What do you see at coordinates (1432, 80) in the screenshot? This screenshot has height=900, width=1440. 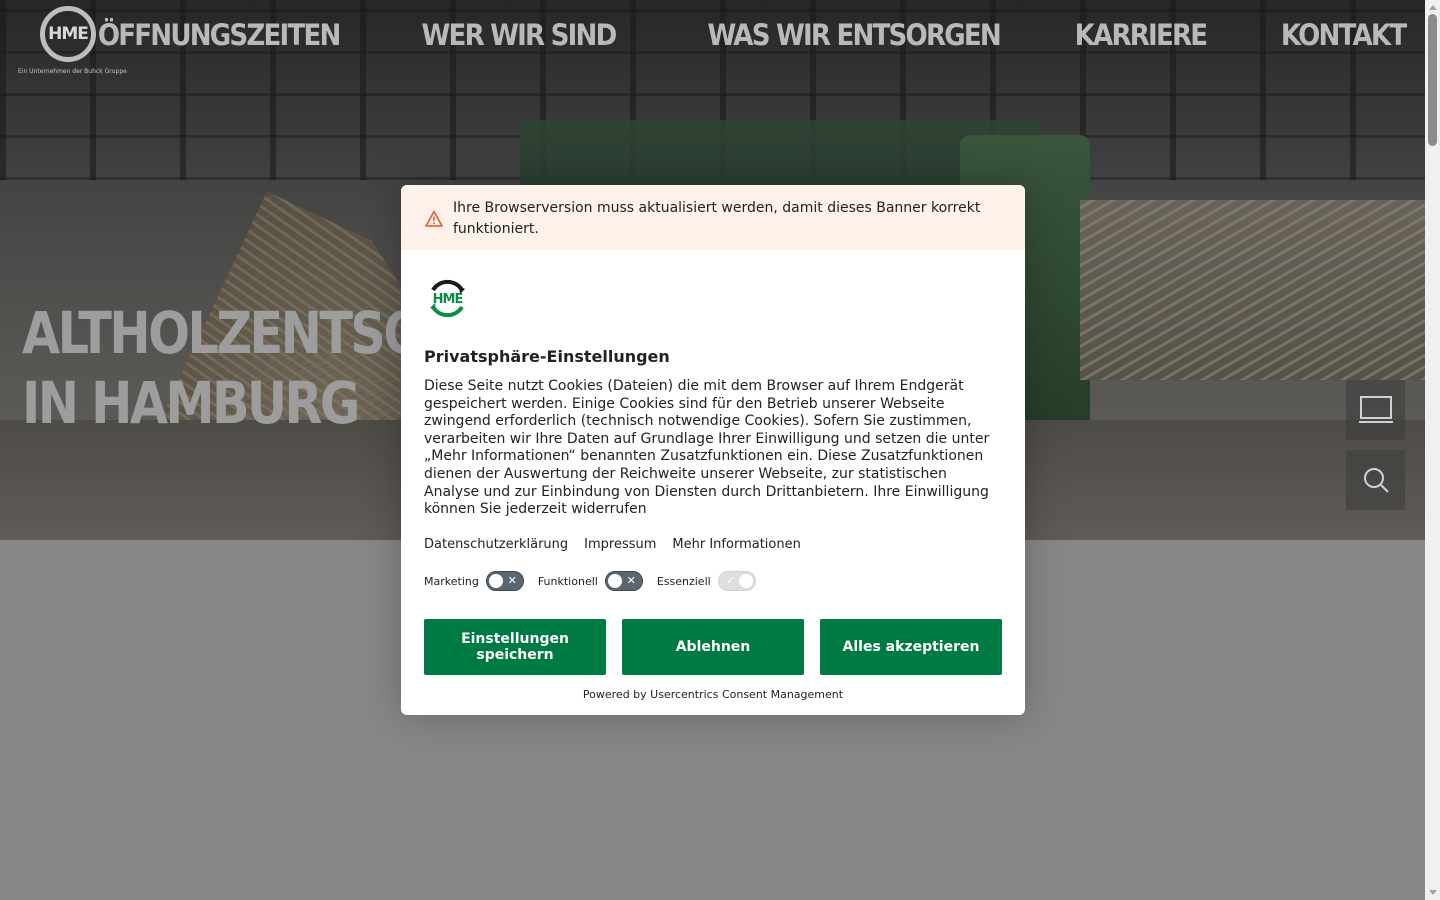 I see `scrollbar-thumb` at bounding box center [1432, 80].